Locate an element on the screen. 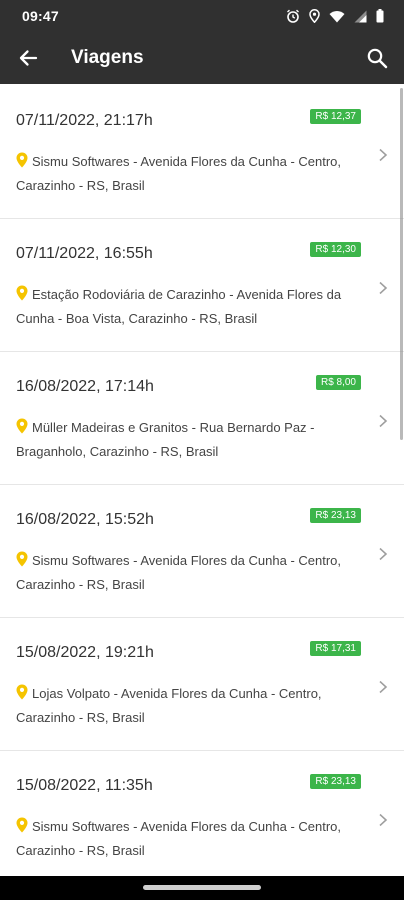 The image size is (404, 900). trip-date: 16/08/2022, 15:52h is located at coordinates (85, 519).